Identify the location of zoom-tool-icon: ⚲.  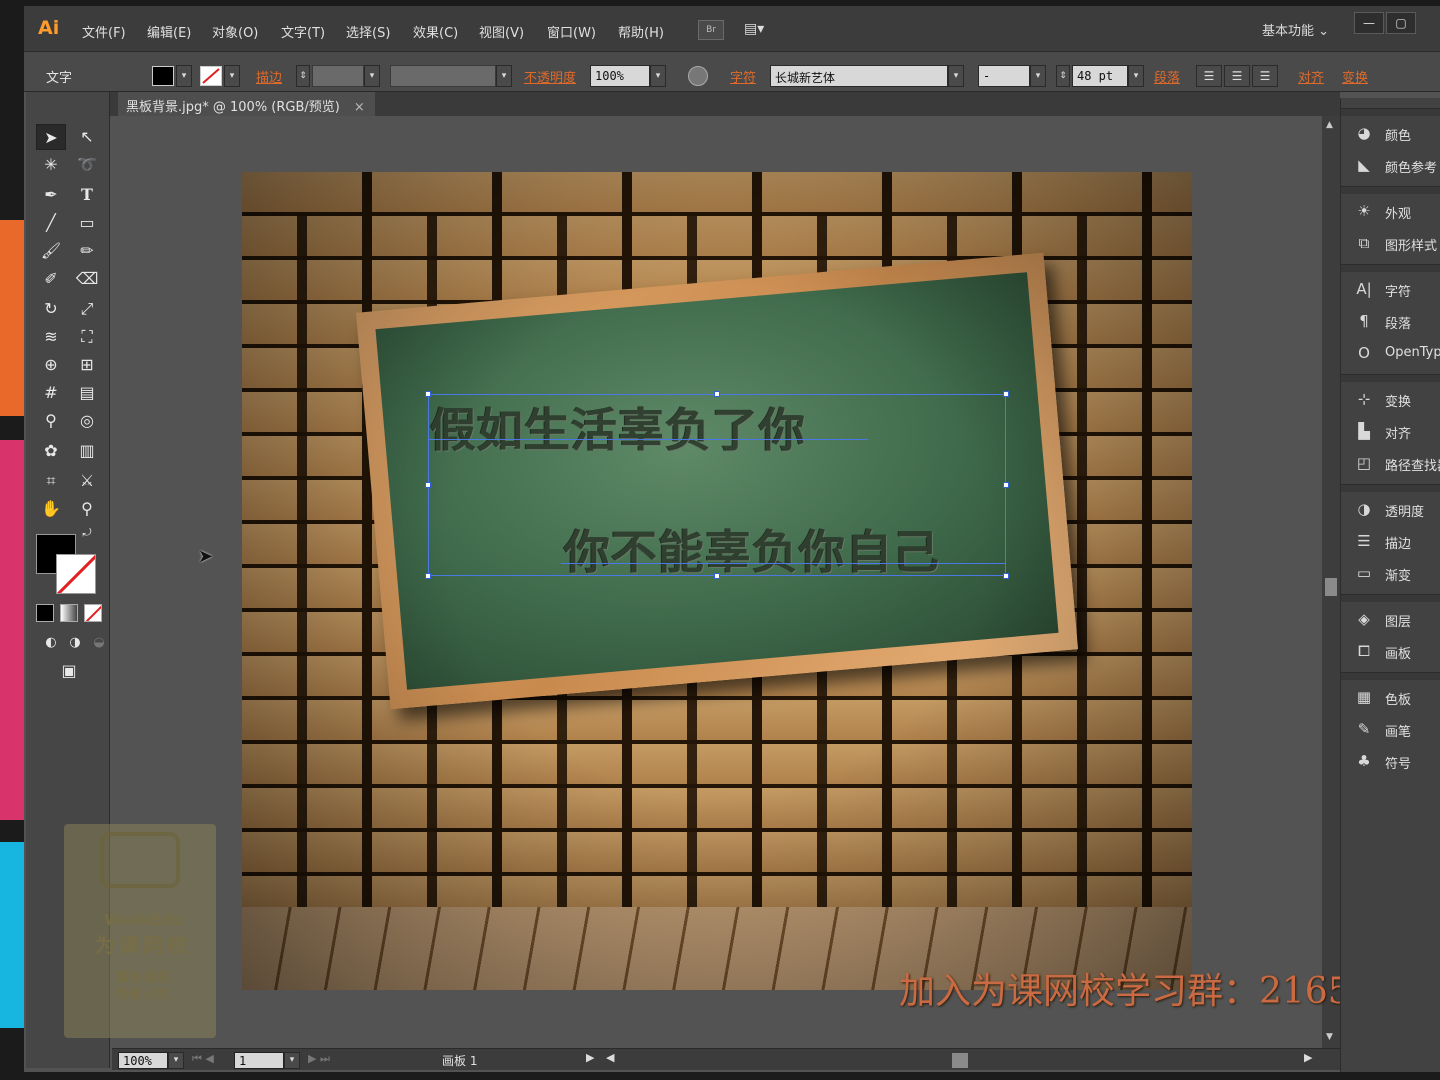
(87, 509).